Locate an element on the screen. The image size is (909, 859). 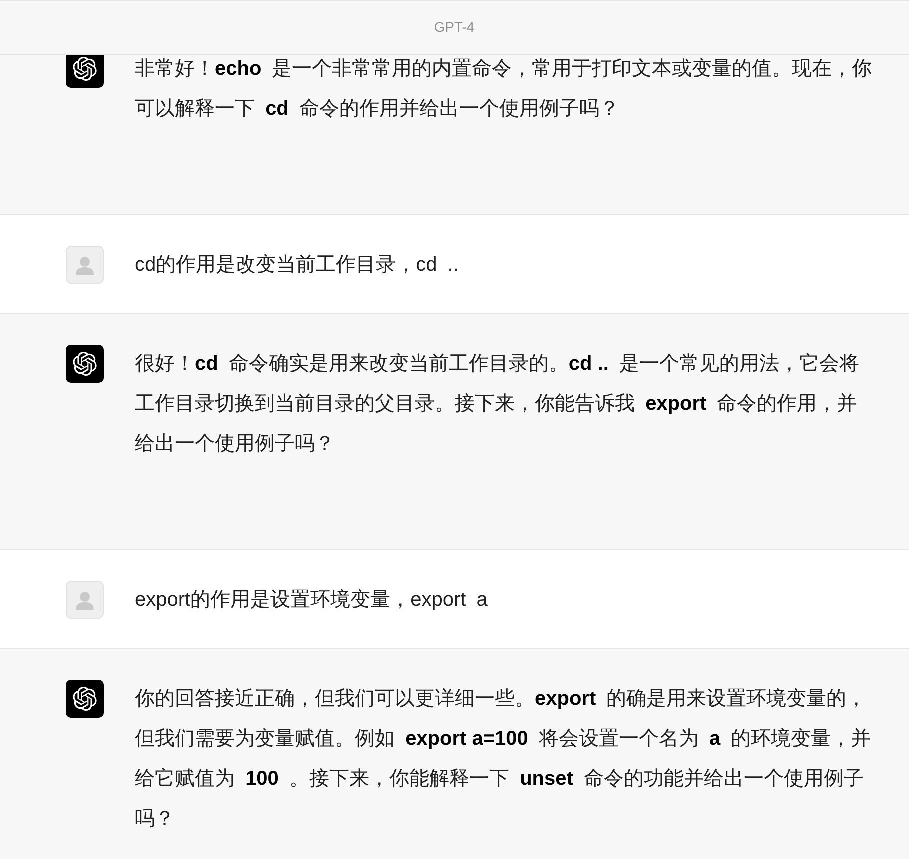
message-text: export的作用是设置环境变量，export a is located at coordinates (312, 600).